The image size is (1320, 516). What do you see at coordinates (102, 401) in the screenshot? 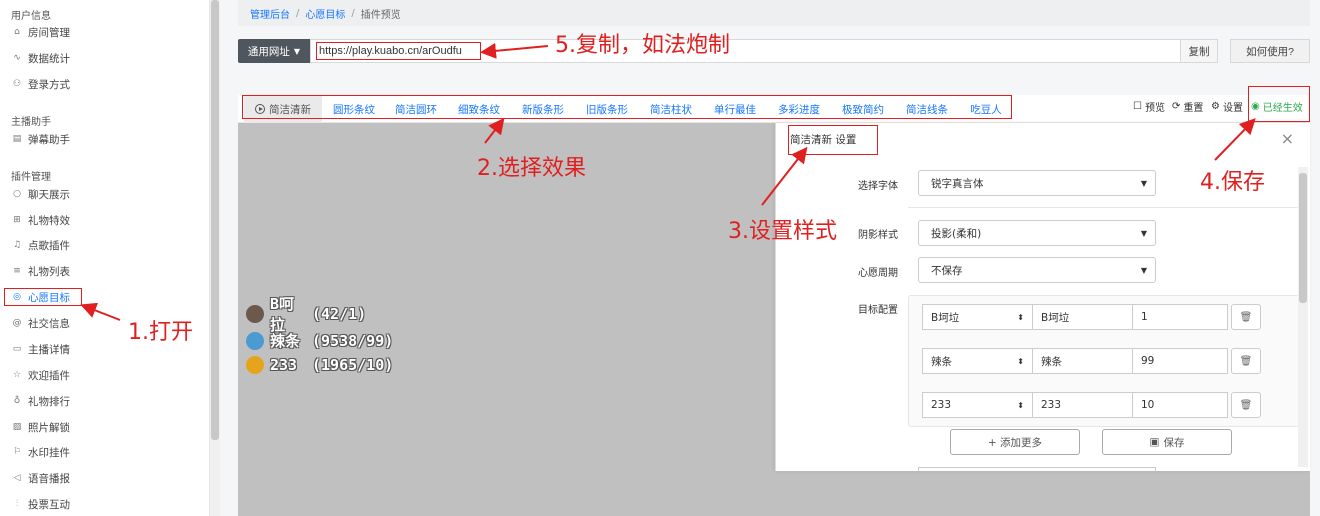
I see `sidebar-item-gift-rank: ♁ 礼物排行` at bounding box center [102, 401].